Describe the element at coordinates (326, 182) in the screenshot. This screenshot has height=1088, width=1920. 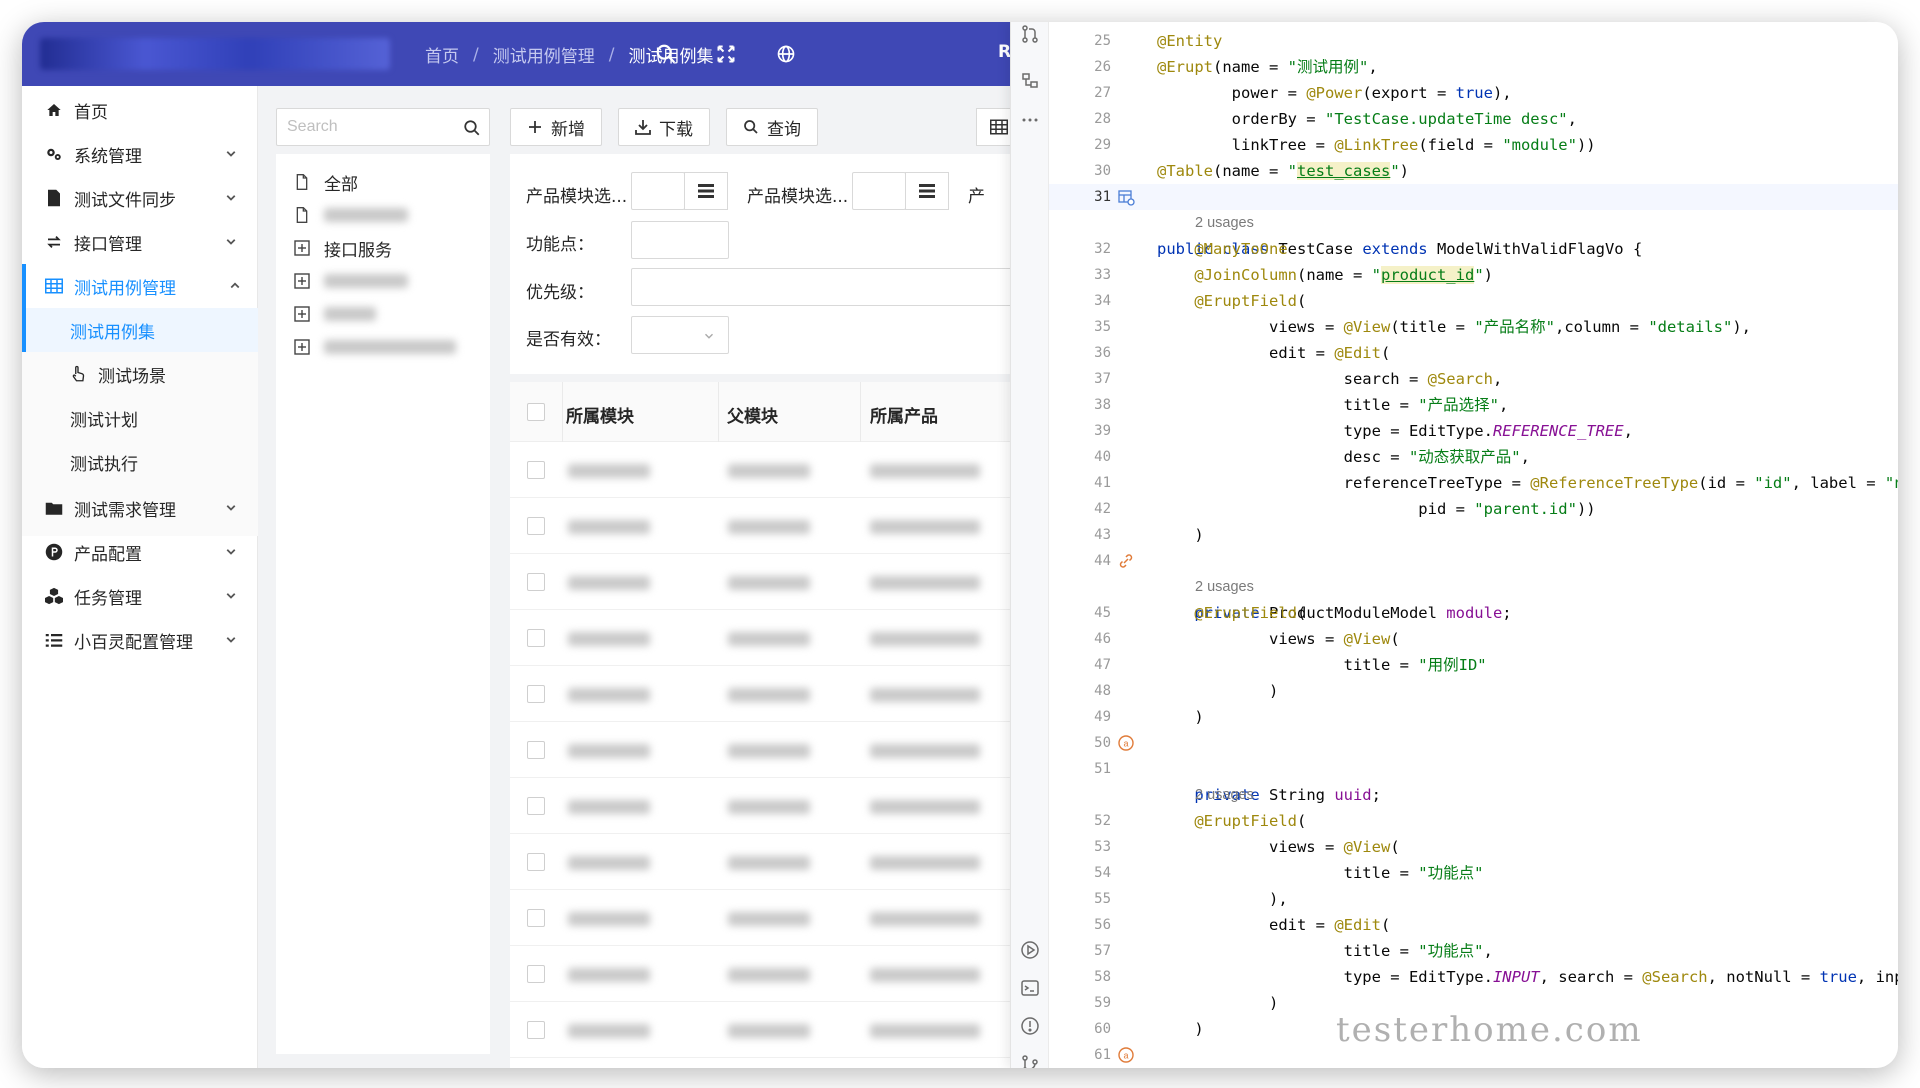
I see `tree-node-all: 全部` at that location.